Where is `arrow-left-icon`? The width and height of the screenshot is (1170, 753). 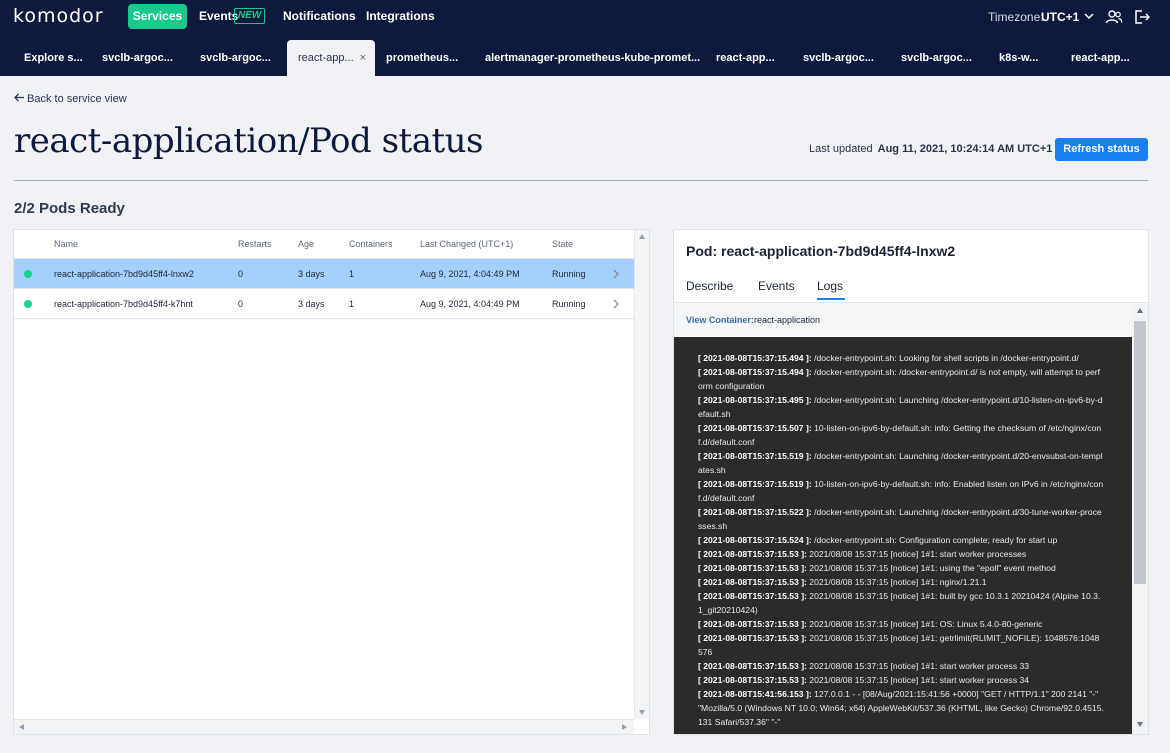
arrow-left-icon is located at coordinates (19, 97).